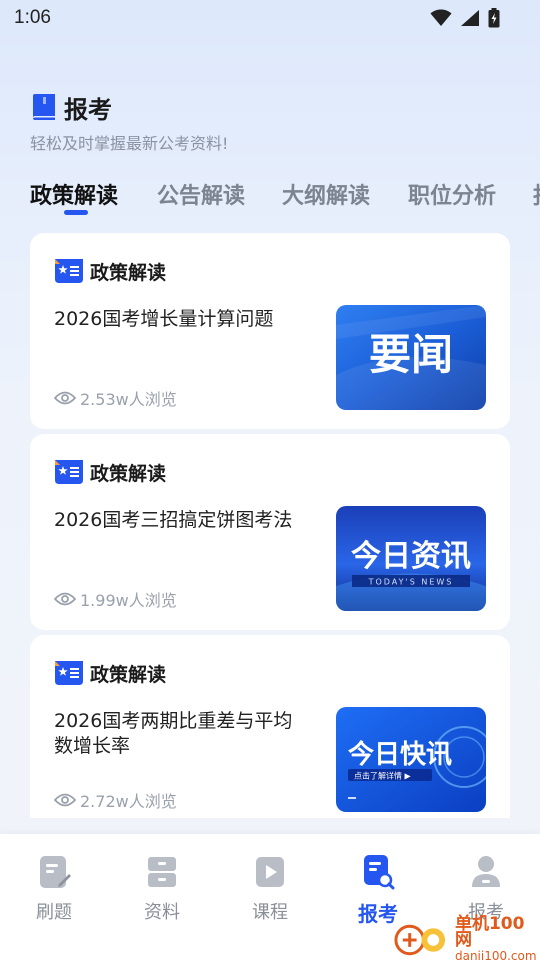  I want to click on watermark-url: danji100.com, so click(495, 954).